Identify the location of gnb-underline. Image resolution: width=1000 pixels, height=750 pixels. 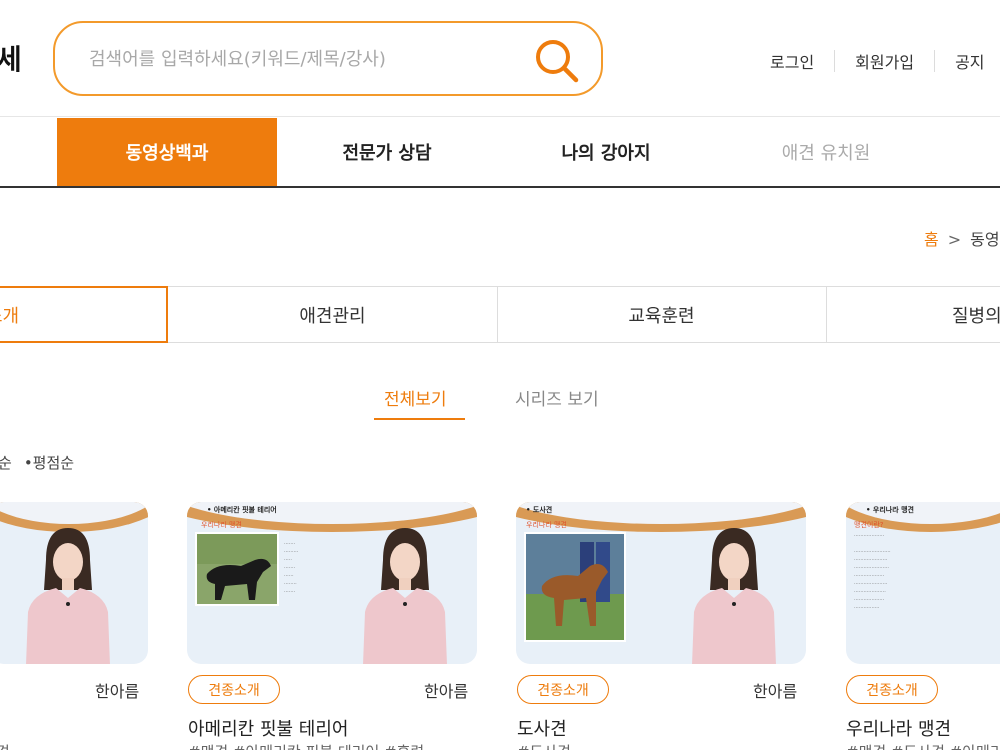
(500, 187).